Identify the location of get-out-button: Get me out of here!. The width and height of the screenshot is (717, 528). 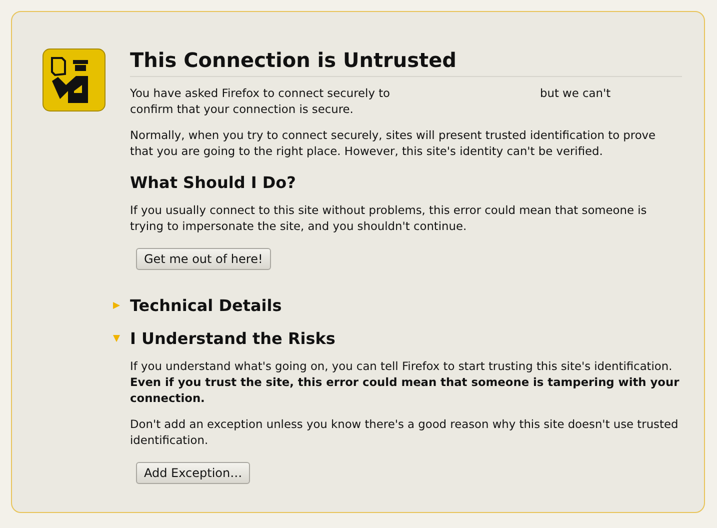
(203, 259).